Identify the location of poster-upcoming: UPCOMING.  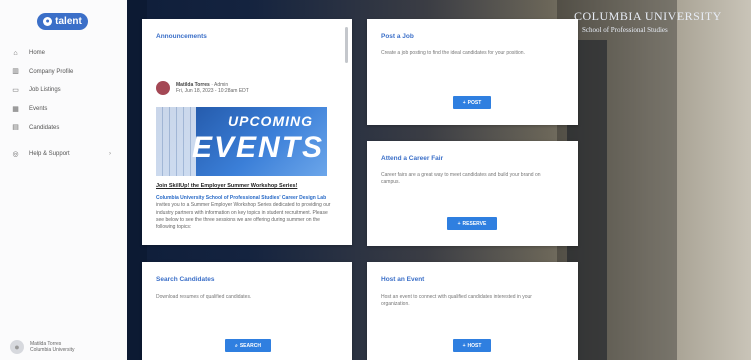
(270, 121).